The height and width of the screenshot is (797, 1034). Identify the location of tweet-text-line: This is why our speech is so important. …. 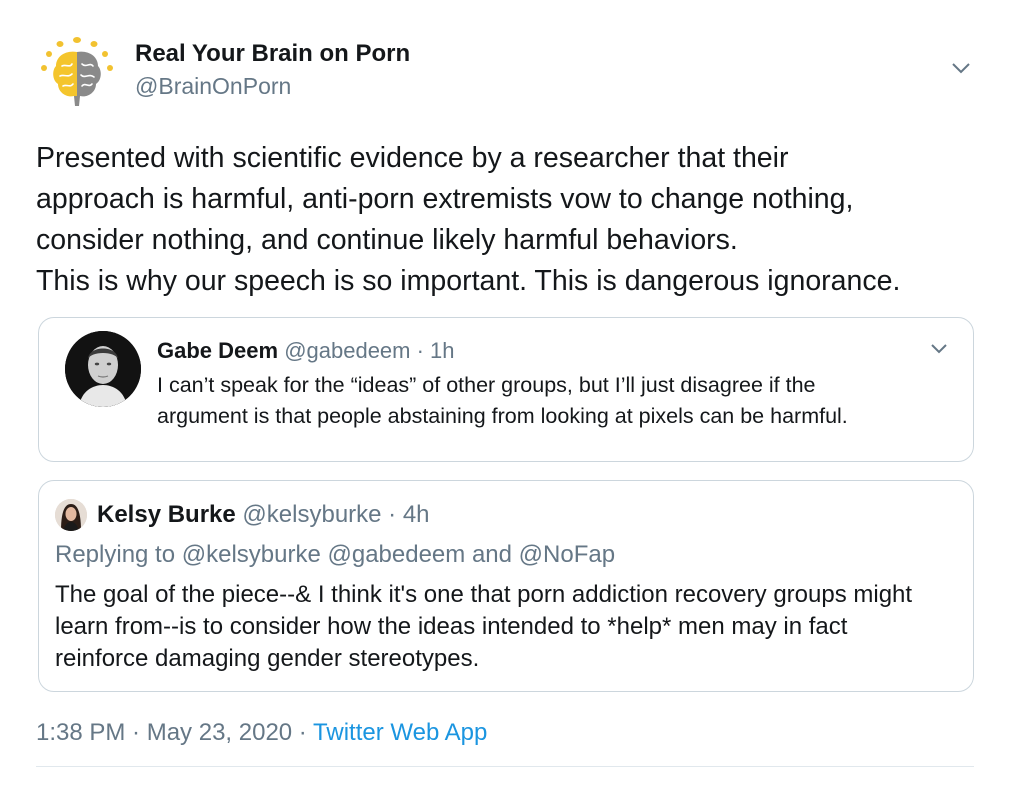
(468, 281).